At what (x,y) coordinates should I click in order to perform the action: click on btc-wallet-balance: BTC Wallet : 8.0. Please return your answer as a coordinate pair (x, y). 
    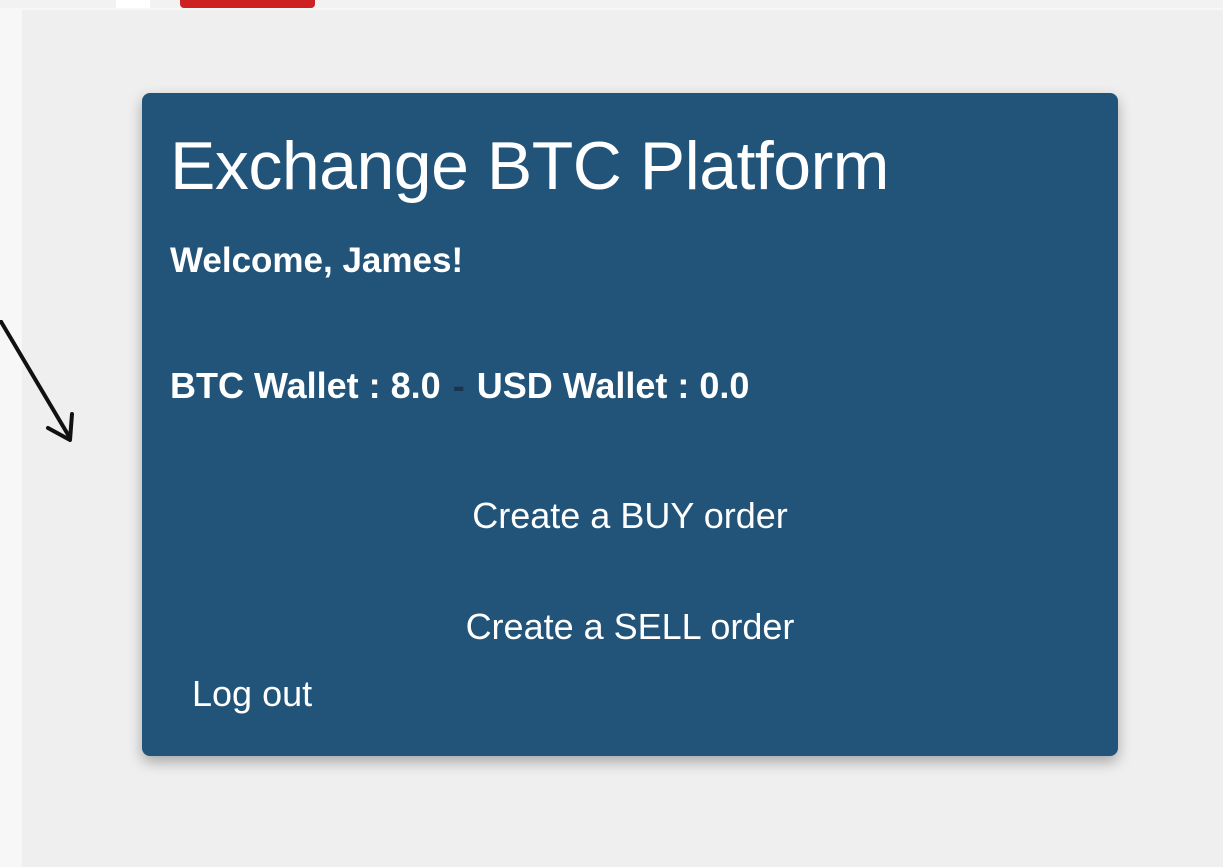
    Looking at the image, I should click on (305, 385).